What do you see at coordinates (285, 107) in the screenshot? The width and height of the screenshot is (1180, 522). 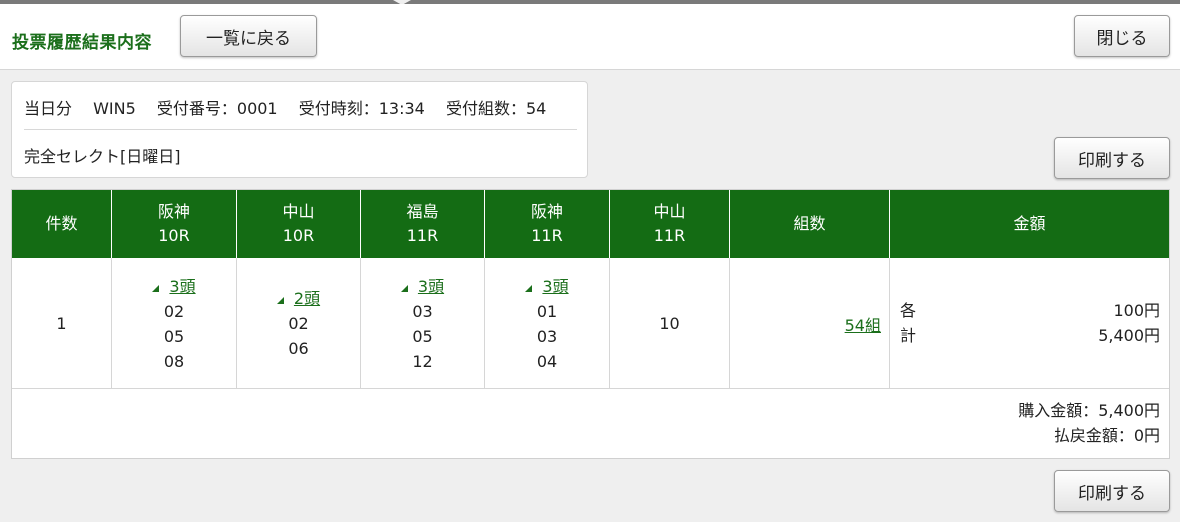 I see `receipt-info-line: 当日分 WIN5 受付番号：0001 受付時刻：13:34 受付組数：54` at bounding box center [285, 107].